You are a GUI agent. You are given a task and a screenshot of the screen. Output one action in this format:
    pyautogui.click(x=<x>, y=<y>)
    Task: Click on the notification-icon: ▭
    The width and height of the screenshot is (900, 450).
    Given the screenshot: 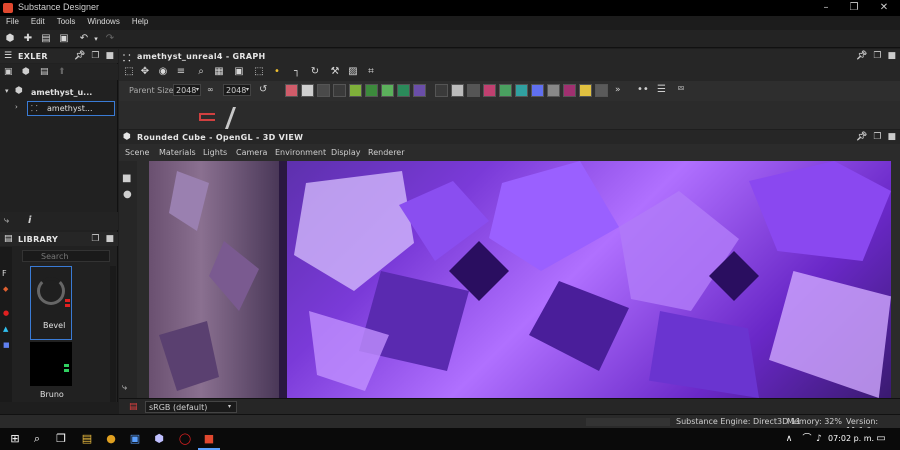 What is the action you would take?
    pyautogui.click(x=881, y=439)
    